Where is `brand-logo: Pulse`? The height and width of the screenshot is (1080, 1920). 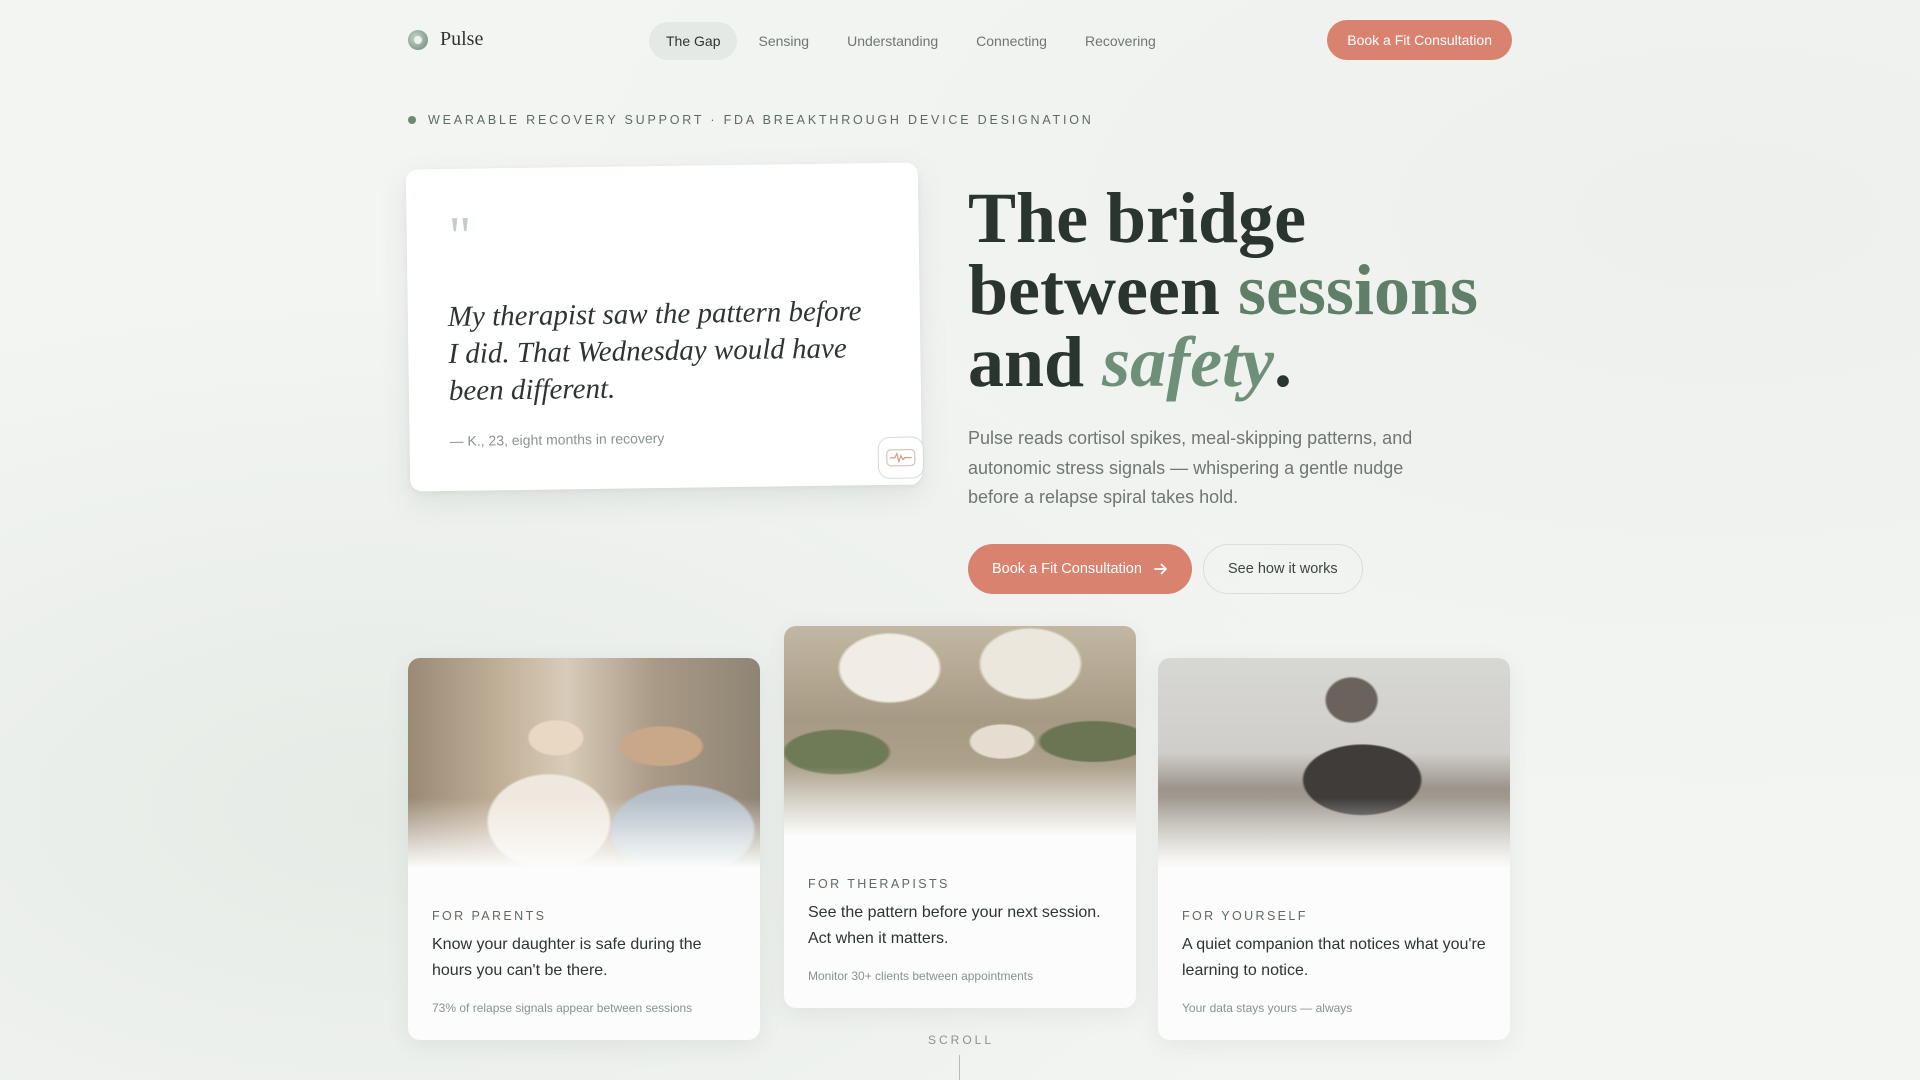
brand-logo: Pulse is located at coordinates (445, 39).